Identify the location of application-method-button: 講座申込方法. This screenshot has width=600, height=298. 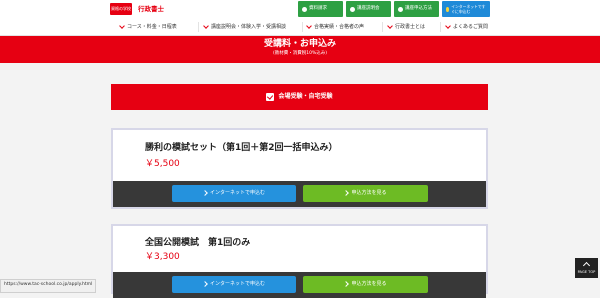
(416, 9).